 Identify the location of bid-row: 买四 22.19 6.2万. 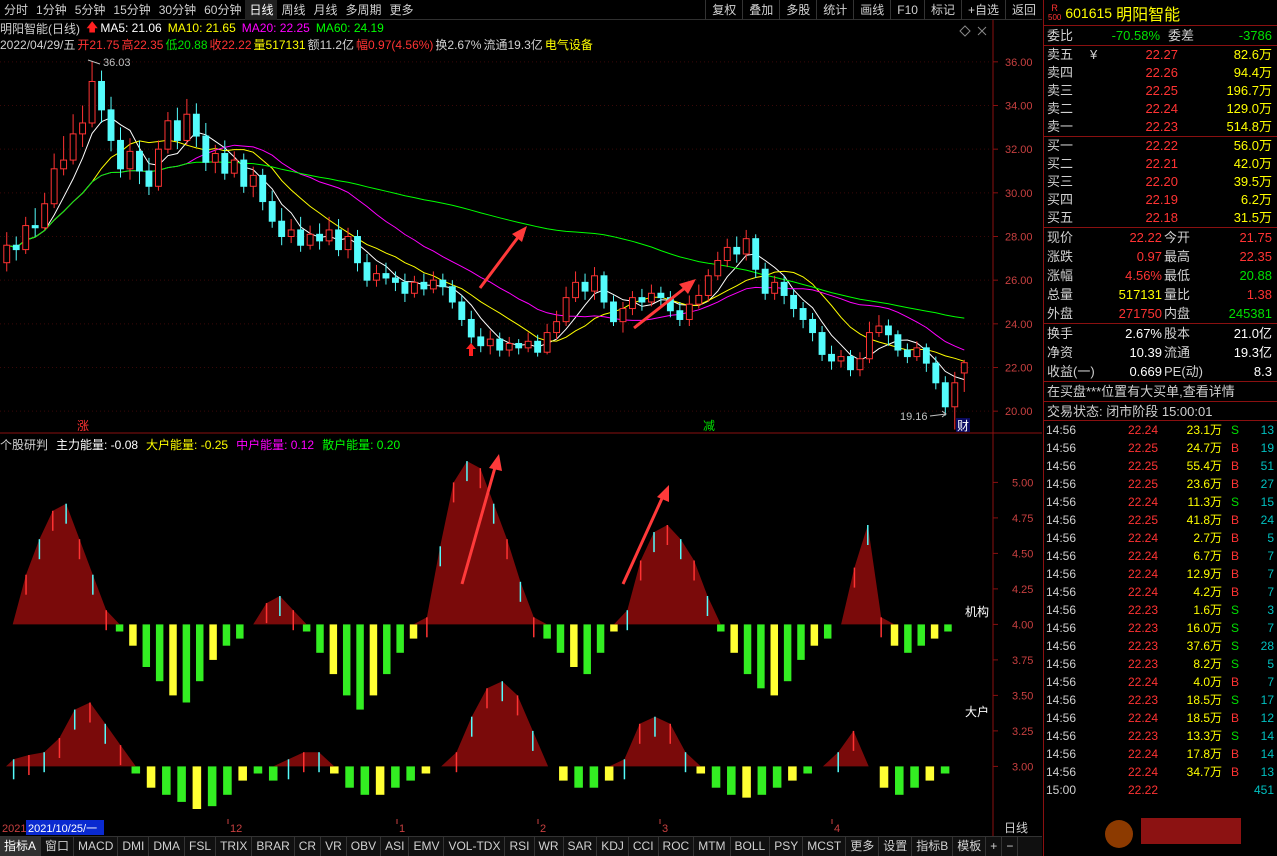
(1160, 200).